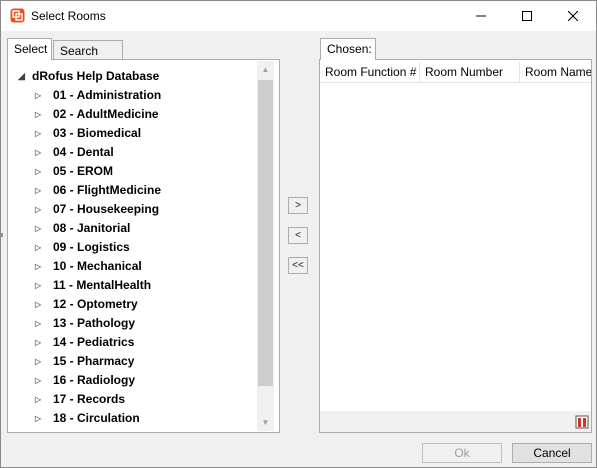 The image size is (597, 468). I want to click on window-title: Select Rooms, so click(68, 16).